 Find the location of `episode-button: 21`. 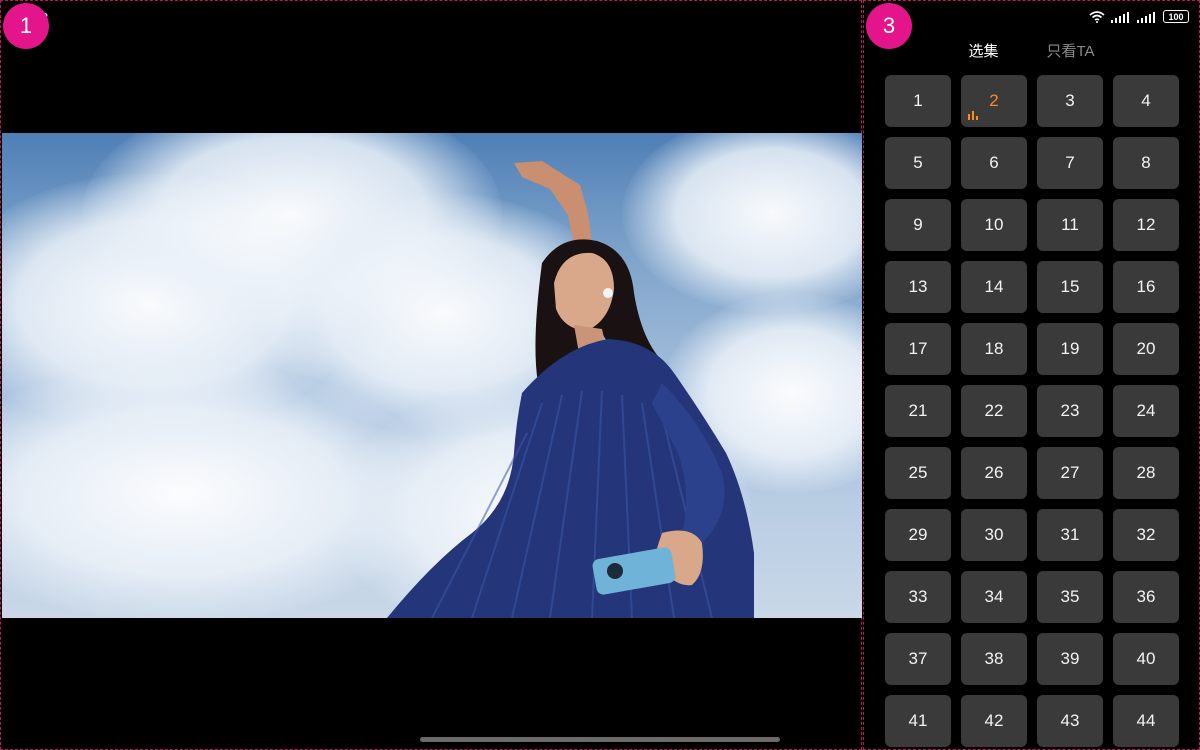

episode-button: 21 is located at coordinates (918, 411).